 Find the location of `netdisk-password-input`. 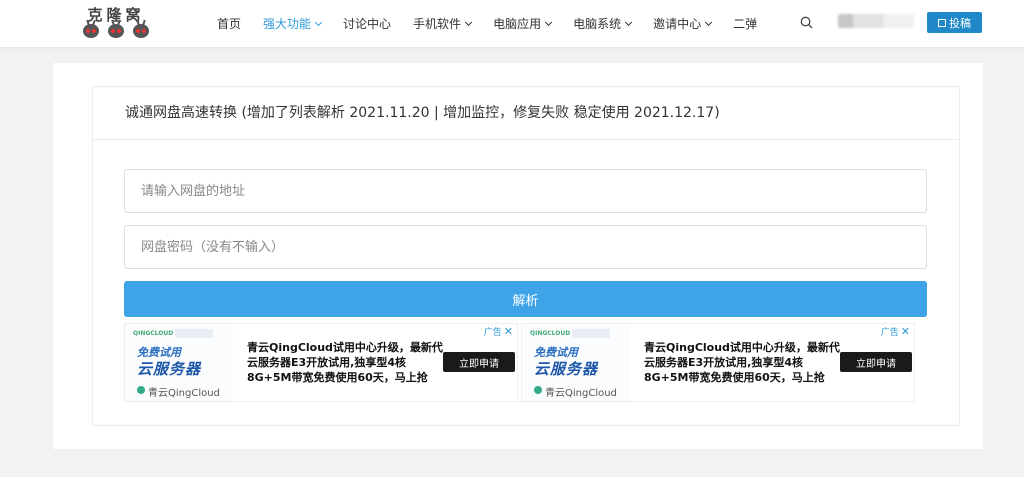

netdisk-password-input is located at coordinates (525, 247).